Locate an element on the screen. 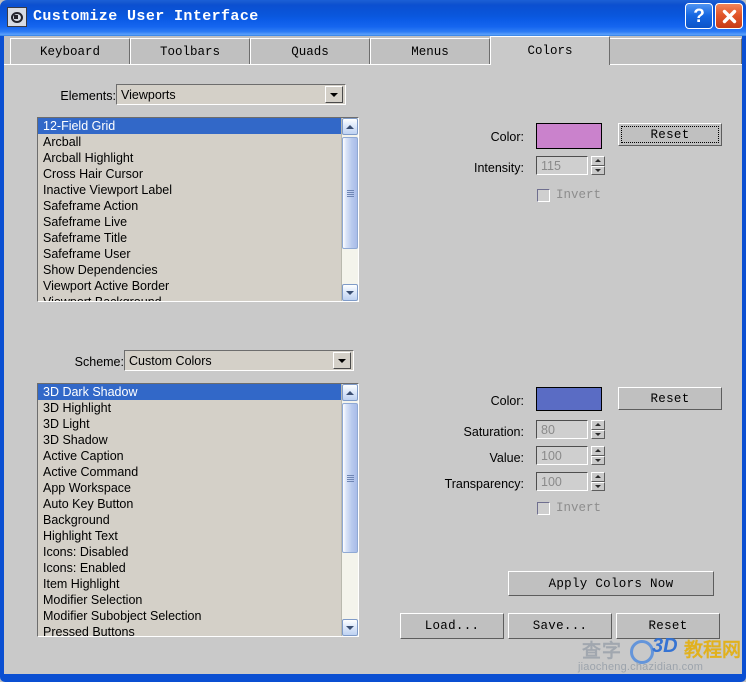 This screenshot has height=682, width=746. elements-combo-value: Viewports is located at coordinates (148, 94).